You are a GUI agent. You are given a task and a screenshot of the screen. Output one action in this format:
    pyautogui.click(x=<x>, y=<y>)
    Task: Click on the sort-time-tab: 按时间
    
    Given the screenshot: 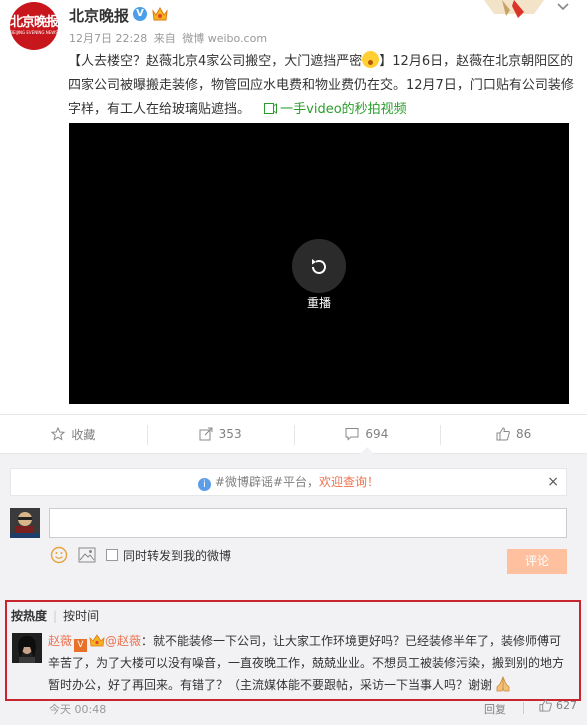 What is the action you would take?
    pyautogui.click(x=81, y=616)
    